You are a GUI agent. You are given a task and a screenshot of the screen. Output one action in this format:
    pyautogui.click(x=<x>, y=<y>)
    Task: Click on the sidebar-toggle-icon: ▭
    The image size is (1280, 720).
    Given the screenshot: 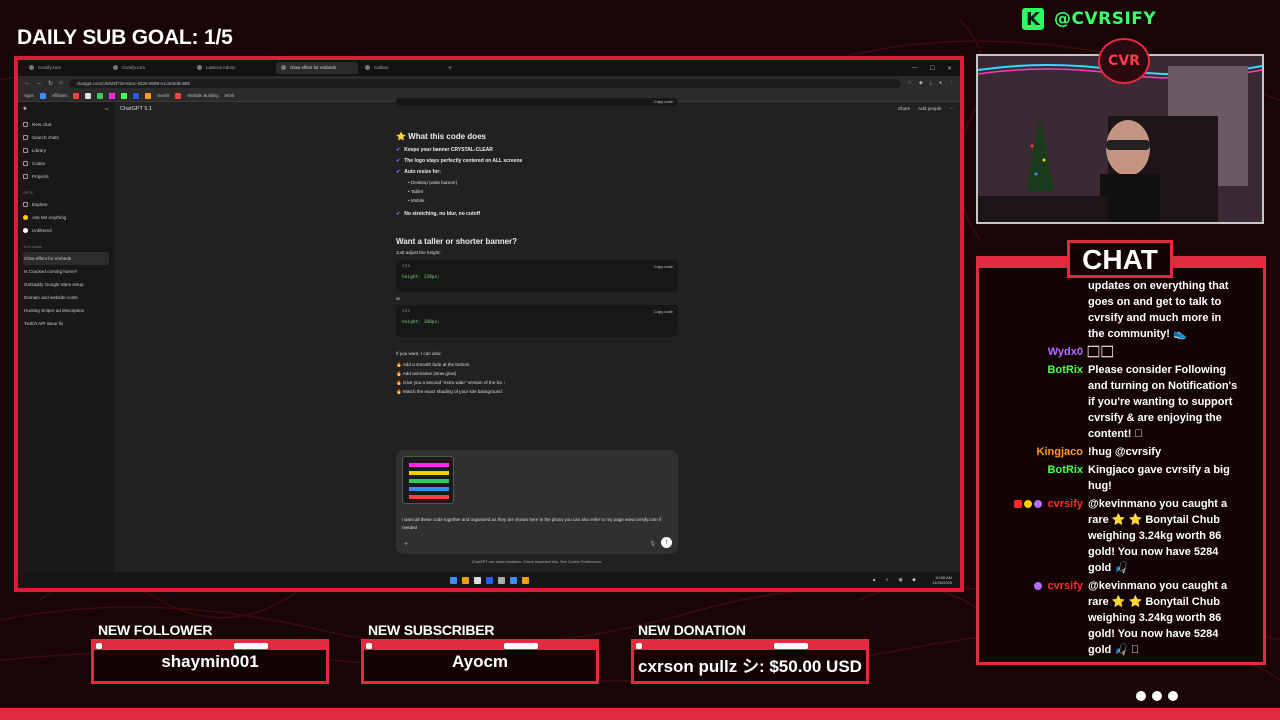 What is the action you would take?
    pyautogui.click(x=107, y=109)
    